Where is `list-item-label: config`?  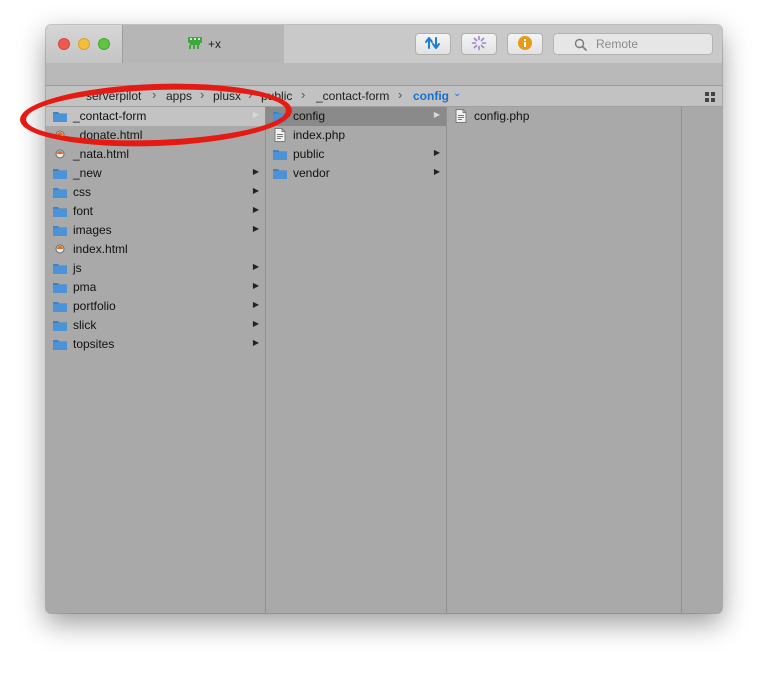 list-item-label: config is located at coordinates (309, 116).